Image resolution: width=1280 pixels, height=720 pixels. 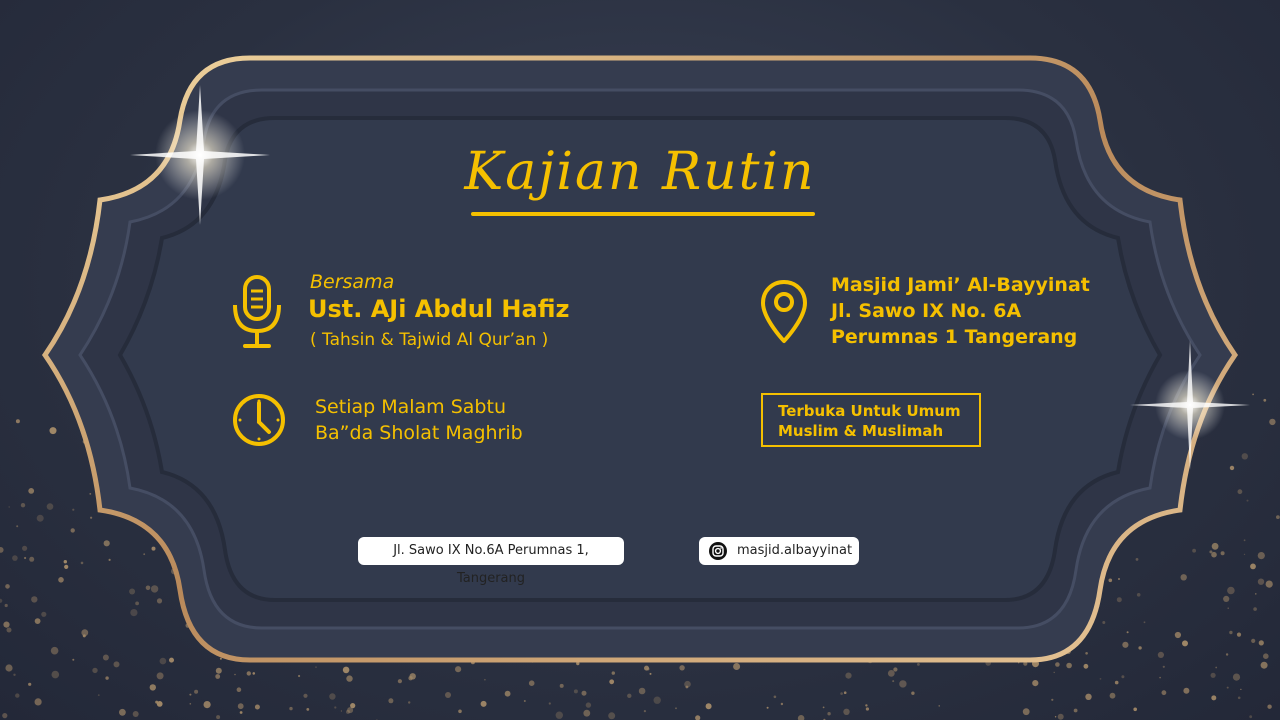 What do you see at coordinates (960, 285) in the screenshot?
I see `location-name: Masjid Jami’ Al-Bayyinat` at bounding box center [960, 285].